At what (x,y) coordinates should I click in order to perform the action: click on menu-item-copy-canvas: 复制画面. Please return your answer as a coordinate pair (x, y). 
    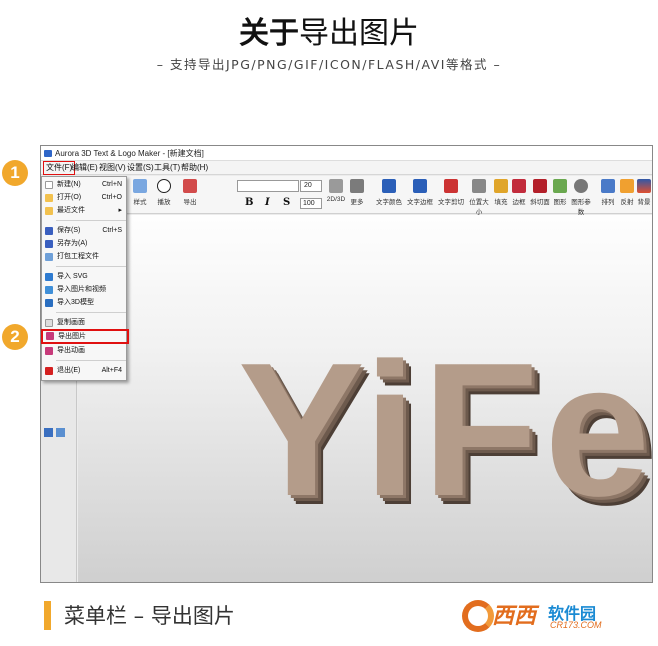
    Looking at the image, I should click on (85, 323).